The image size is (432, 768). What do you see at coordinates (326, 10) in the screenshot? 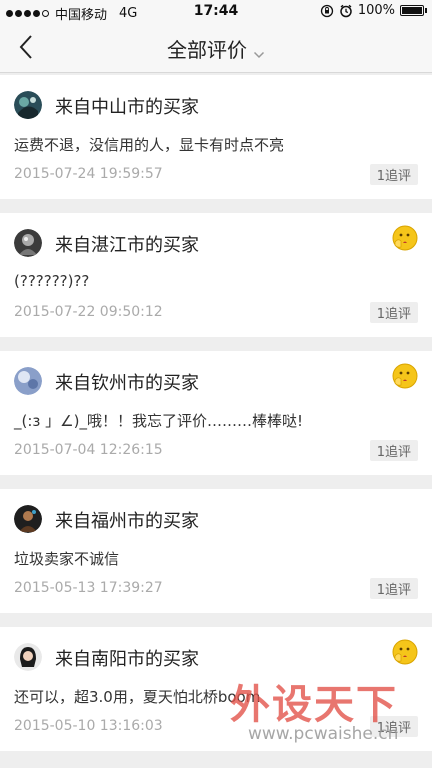
I see `rotation-lock-icon` at bounding box center [326, 10].